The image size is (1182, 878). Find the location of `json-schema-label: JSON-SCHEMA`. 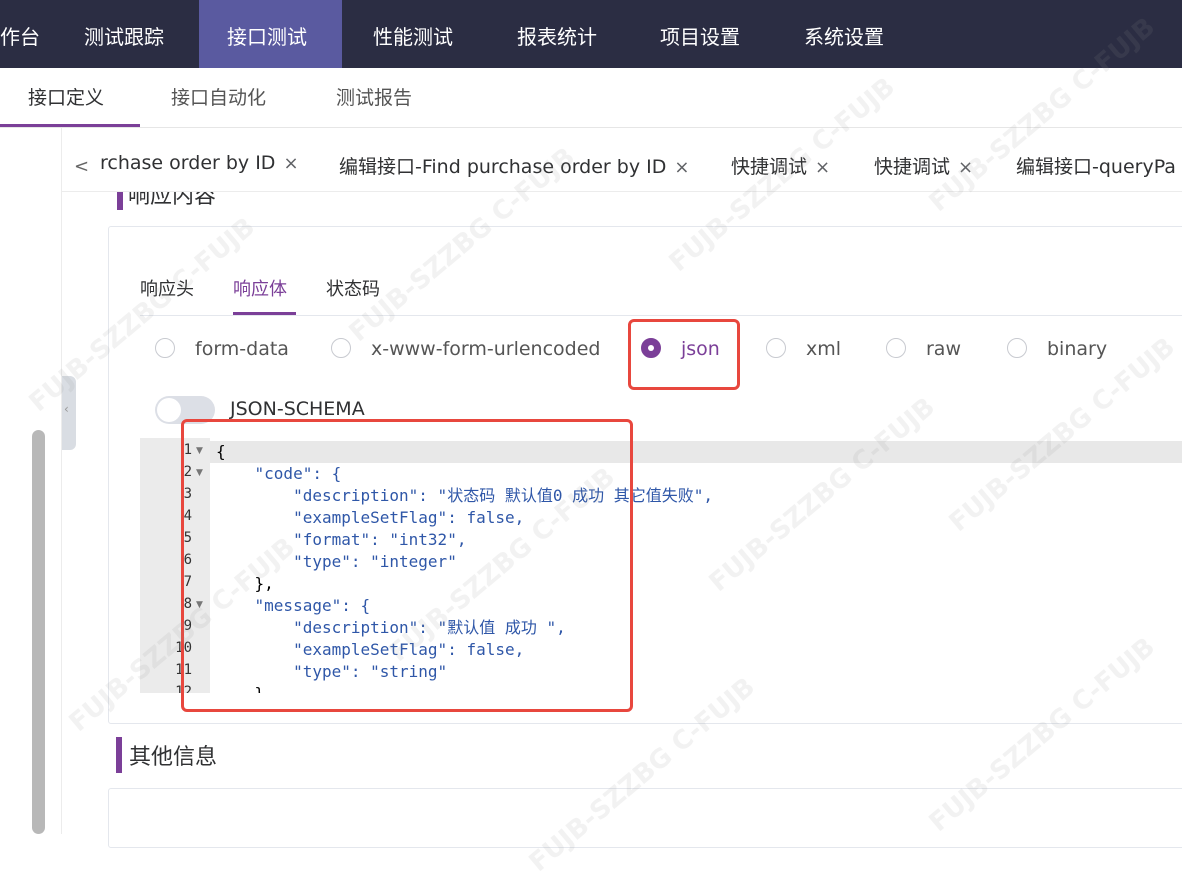

json-schema-label: JSON-SCHEMA is located at coordinates (297, 409).